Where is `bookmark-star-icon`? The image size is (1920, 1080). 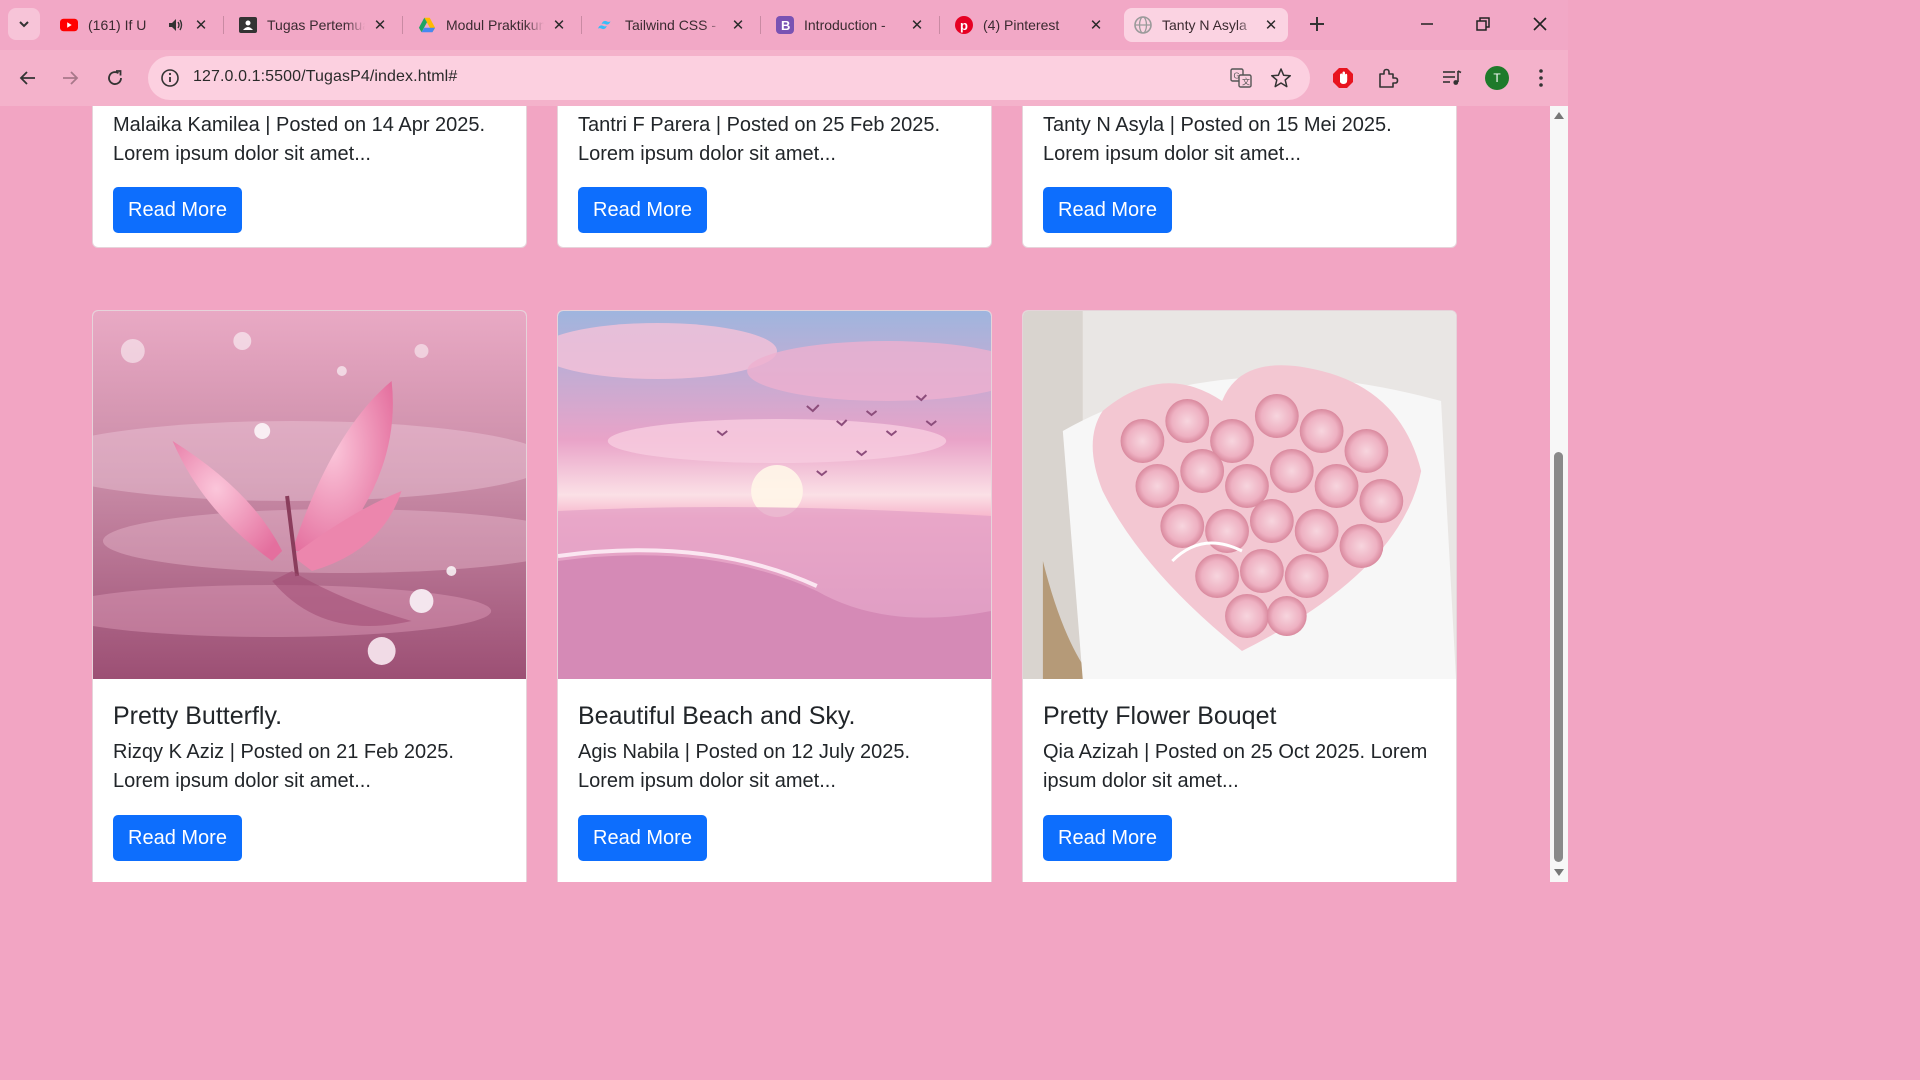
bookmark-star-icon is located at coordinates (1281, 78).